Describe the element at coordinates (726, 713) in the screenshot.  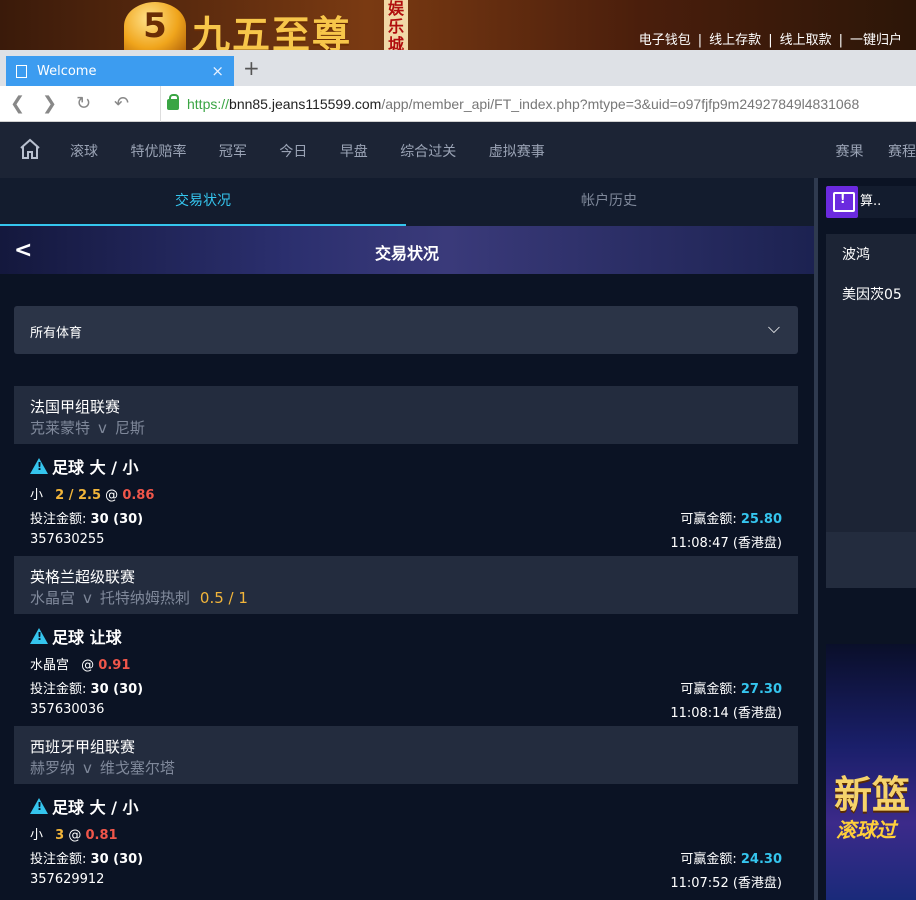
I see `bet-time: 11:08:14 (香港盘)` at that location.